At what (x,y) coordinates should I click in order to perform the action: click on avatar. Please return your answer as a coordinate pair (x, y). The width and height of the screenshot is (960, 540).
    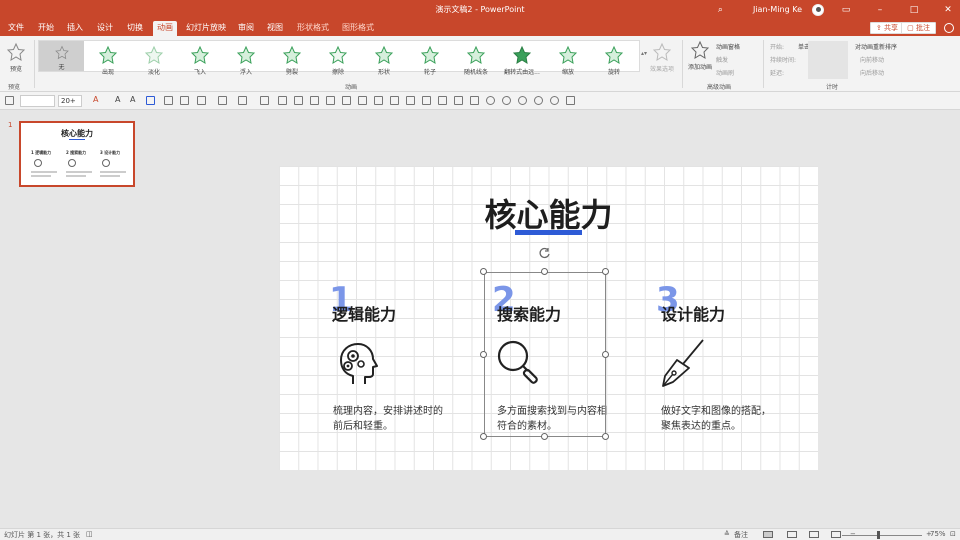
    Looking at the image, I should click on (818, 9).